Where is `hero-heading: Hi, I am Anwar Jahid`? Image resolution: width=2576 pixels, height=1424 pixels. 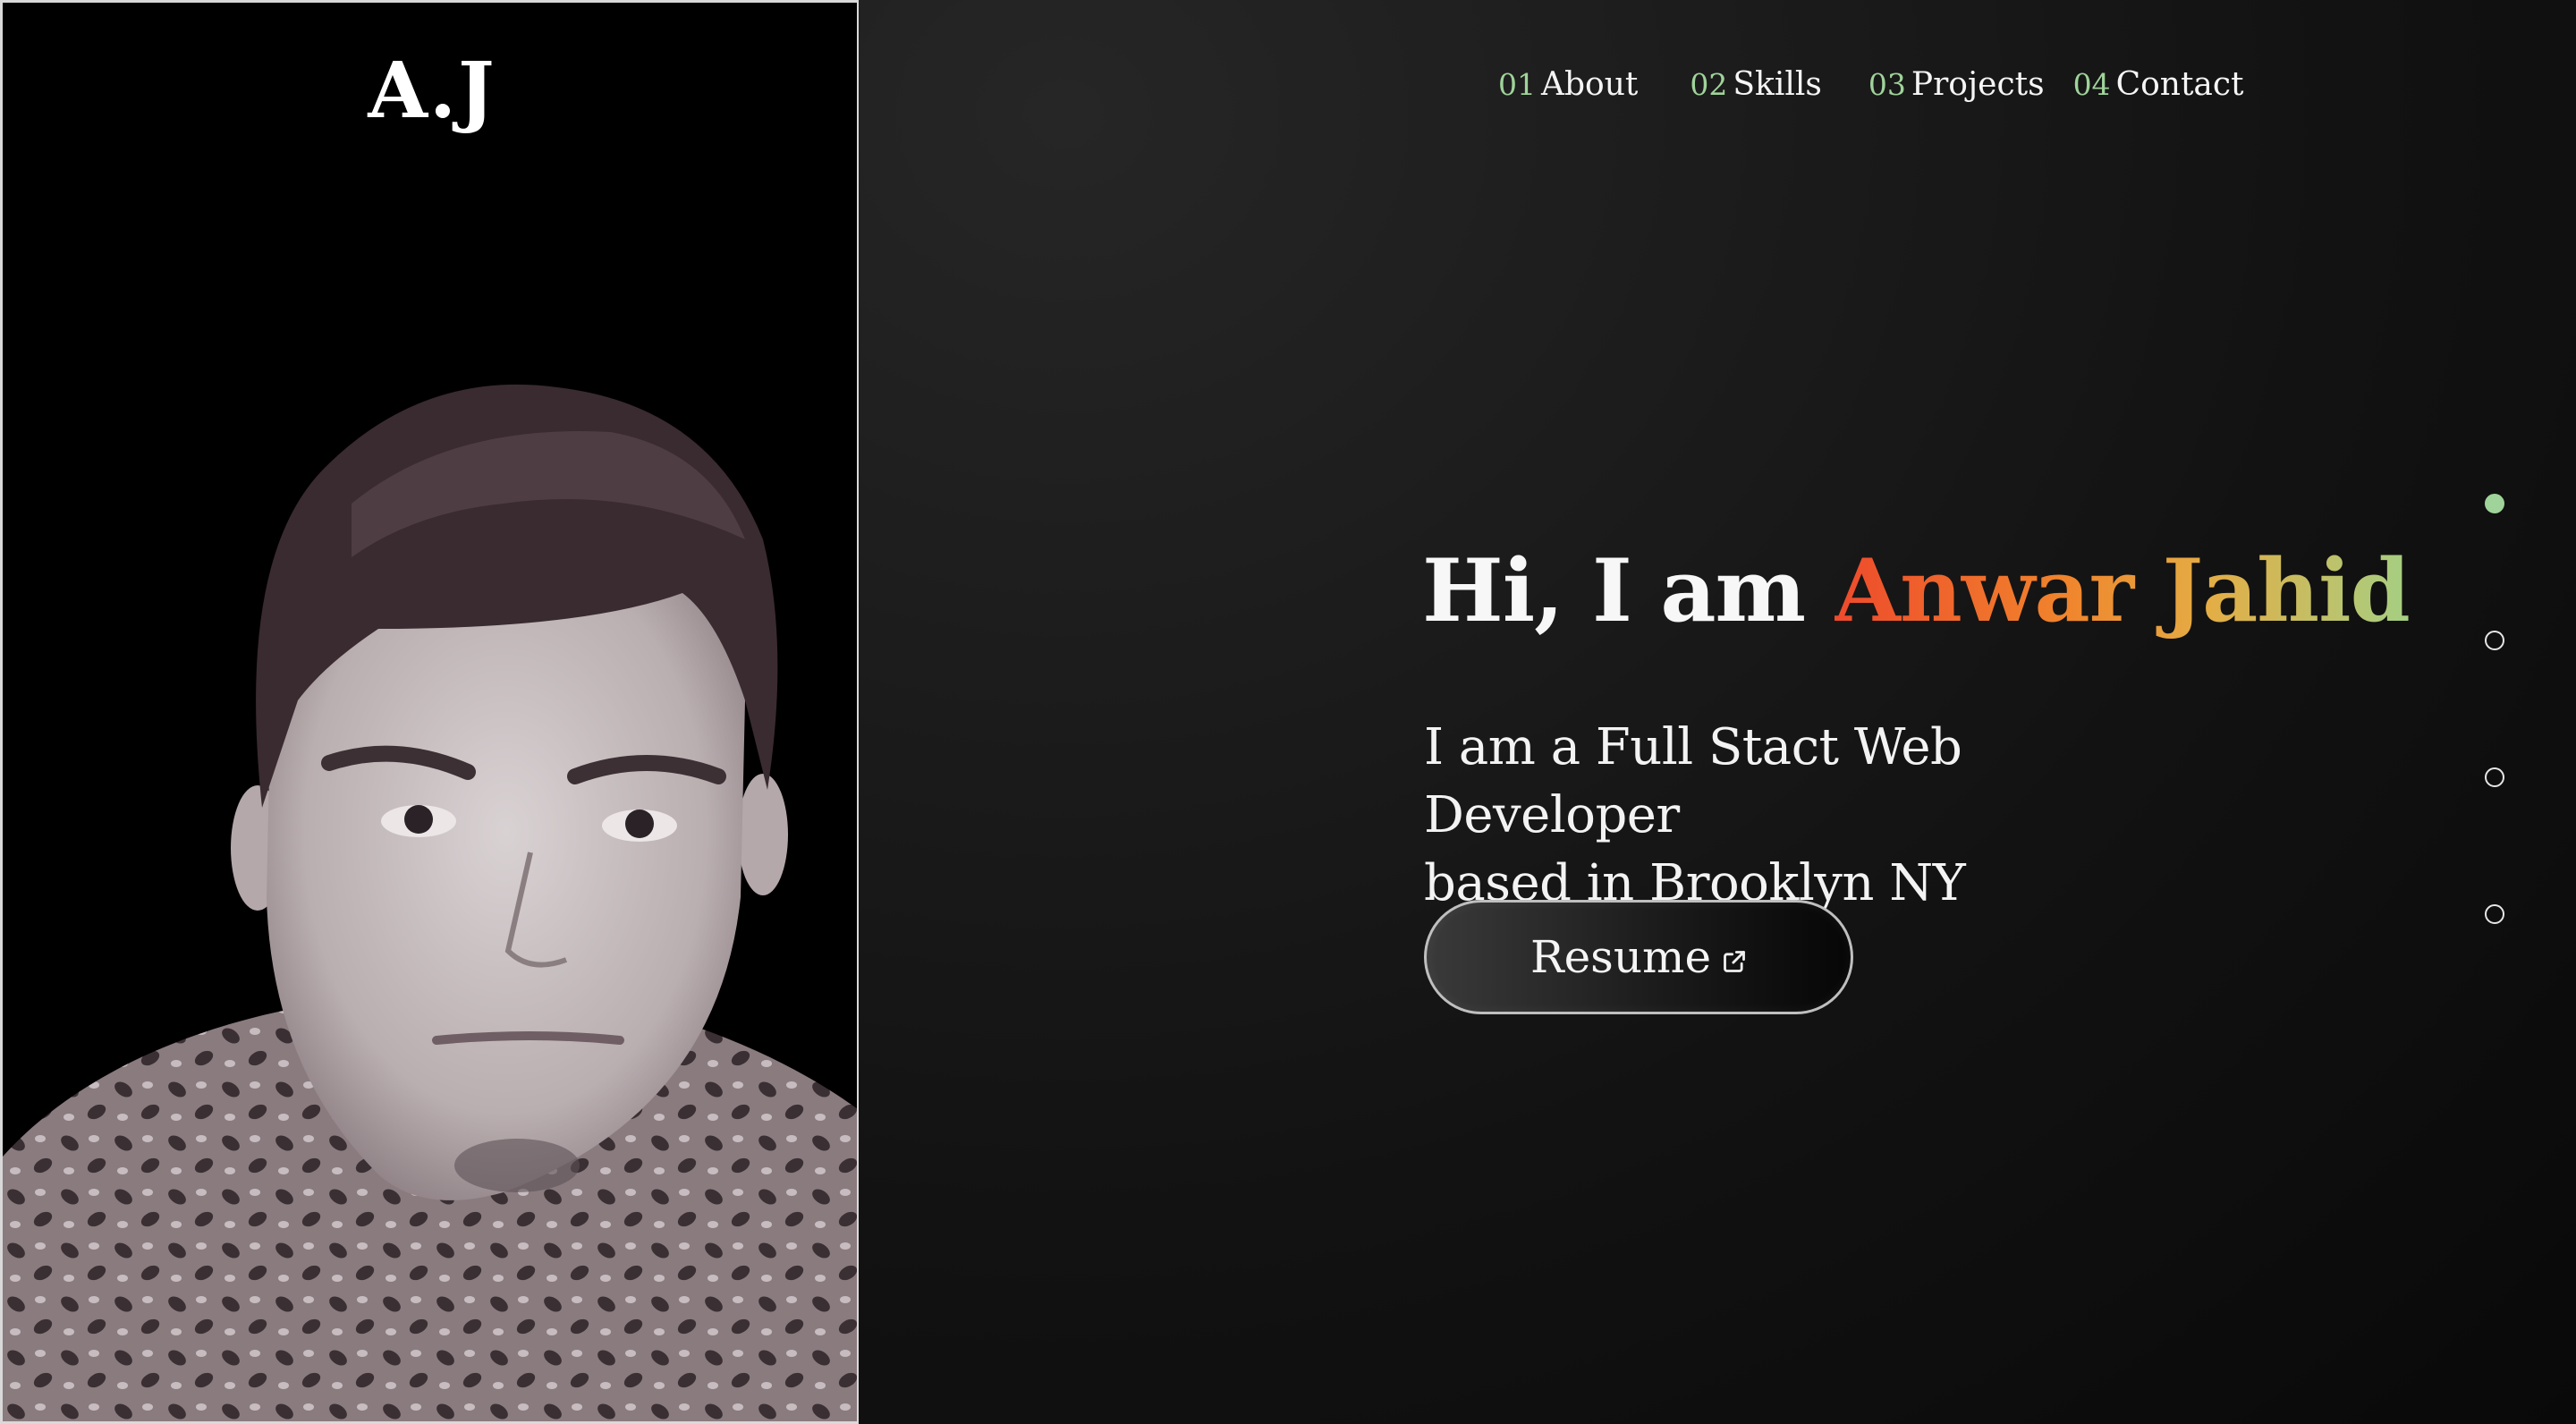 hero-heading: Hi, I am Anwar Jahid is located at coordinates (1916, 590).